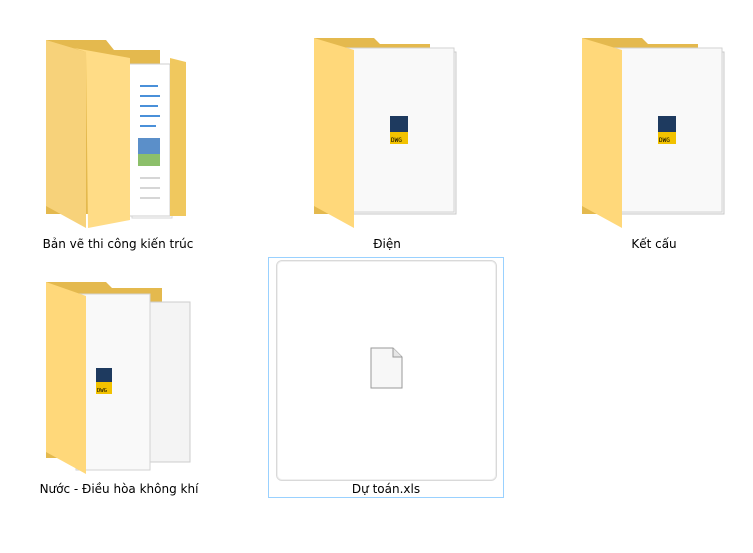 Image resolution: width=753 pixels, height=553 pixels. Describe the element at coordinates (386, 368) in the screenshot. I see `blank-file-icon` at that location.